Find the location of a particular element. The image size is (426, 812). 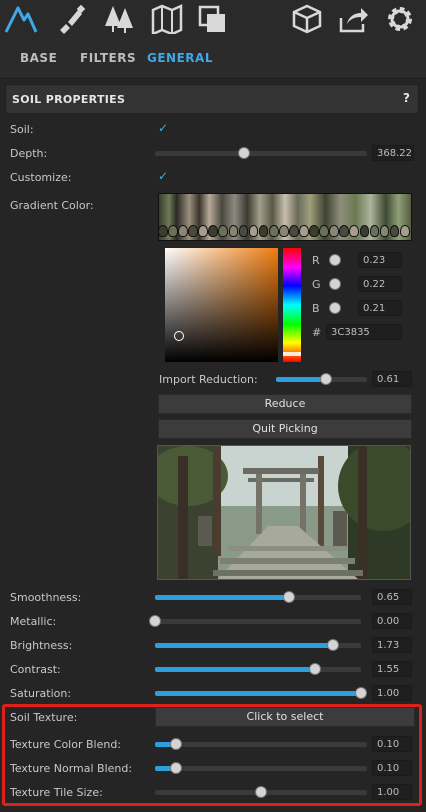

material-label: Smoothness: is located at coordinates (46, 597).